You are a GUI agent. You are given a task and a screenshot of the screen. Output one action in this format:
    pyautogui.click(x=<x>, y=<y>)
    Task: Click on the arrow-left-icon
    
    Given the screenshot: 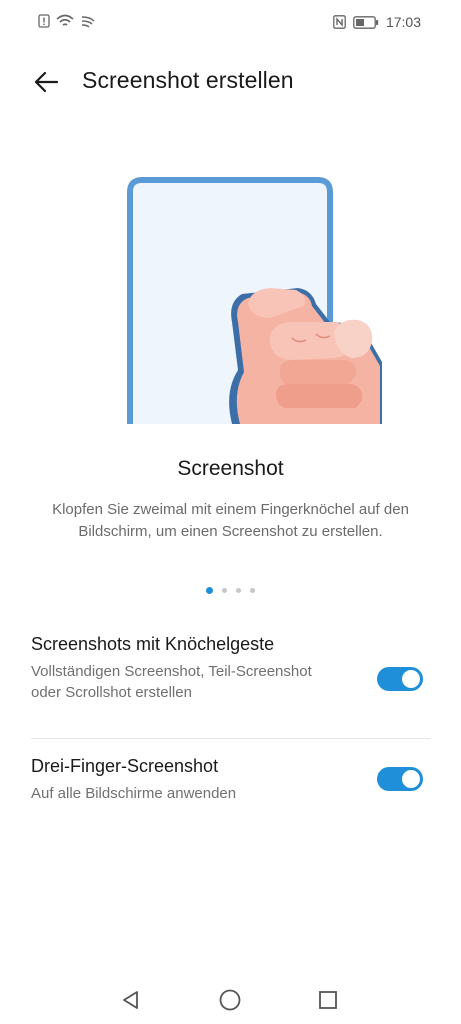 What is the action you would take?
    pyautogui.click(x=46, y=82)
    